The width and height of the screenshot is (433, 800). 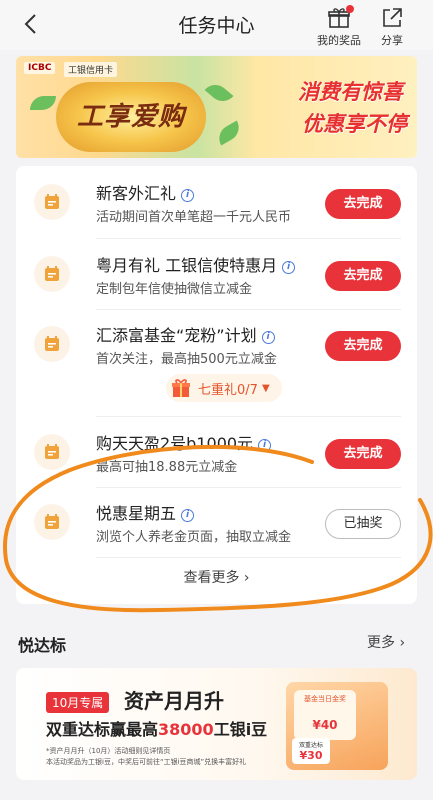 I want to click on task-description: 最高可抽18.88元立减金, so click(x=167, y=467).